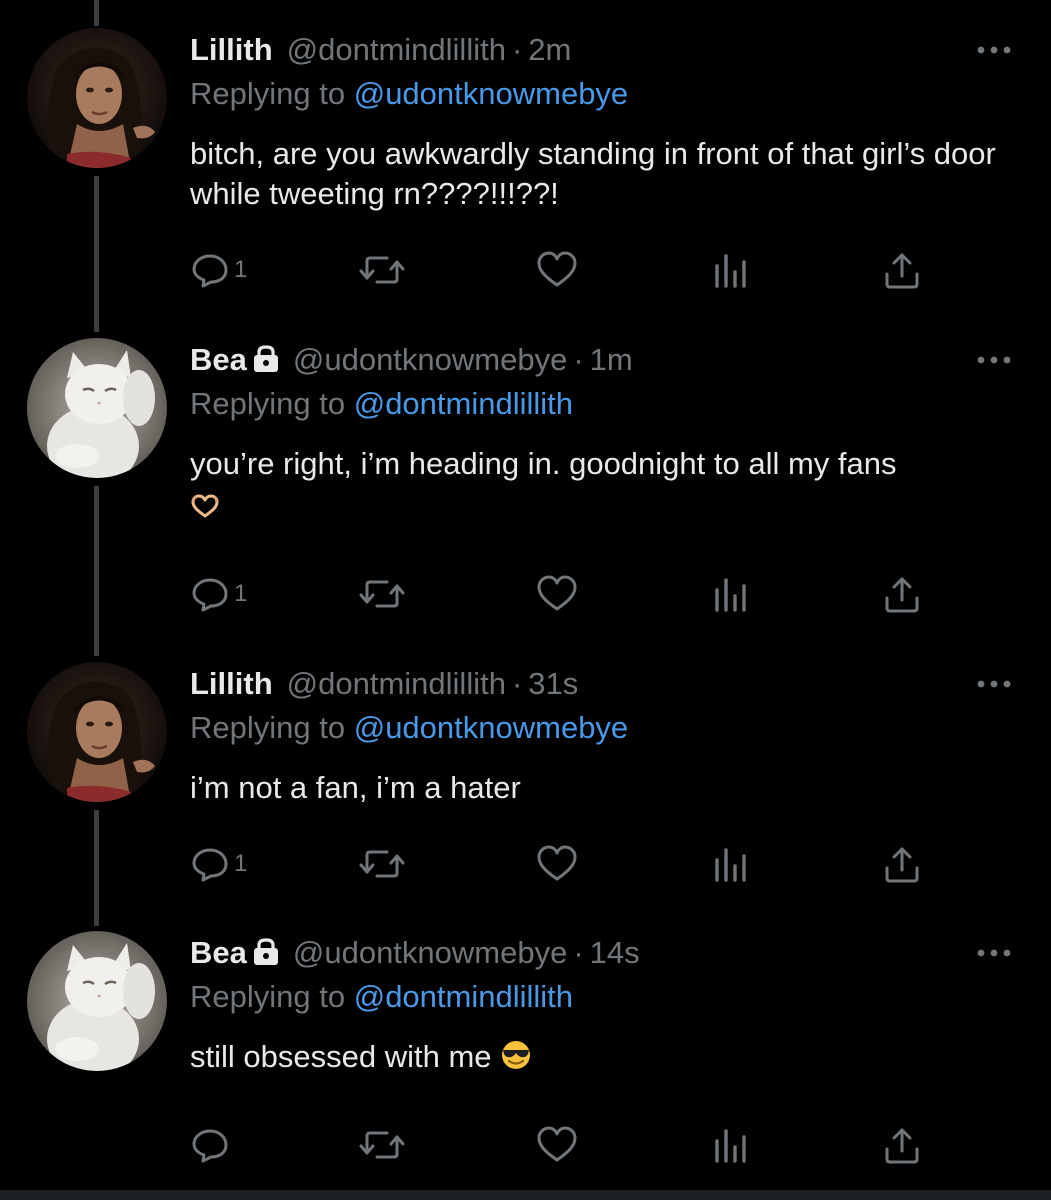 The height and width of the screenshot is (1200, 1051). What do you see at coordinates (615, 952) in the screenshot?
I see `timestamp: 14s` at bounding box center [615, 952].